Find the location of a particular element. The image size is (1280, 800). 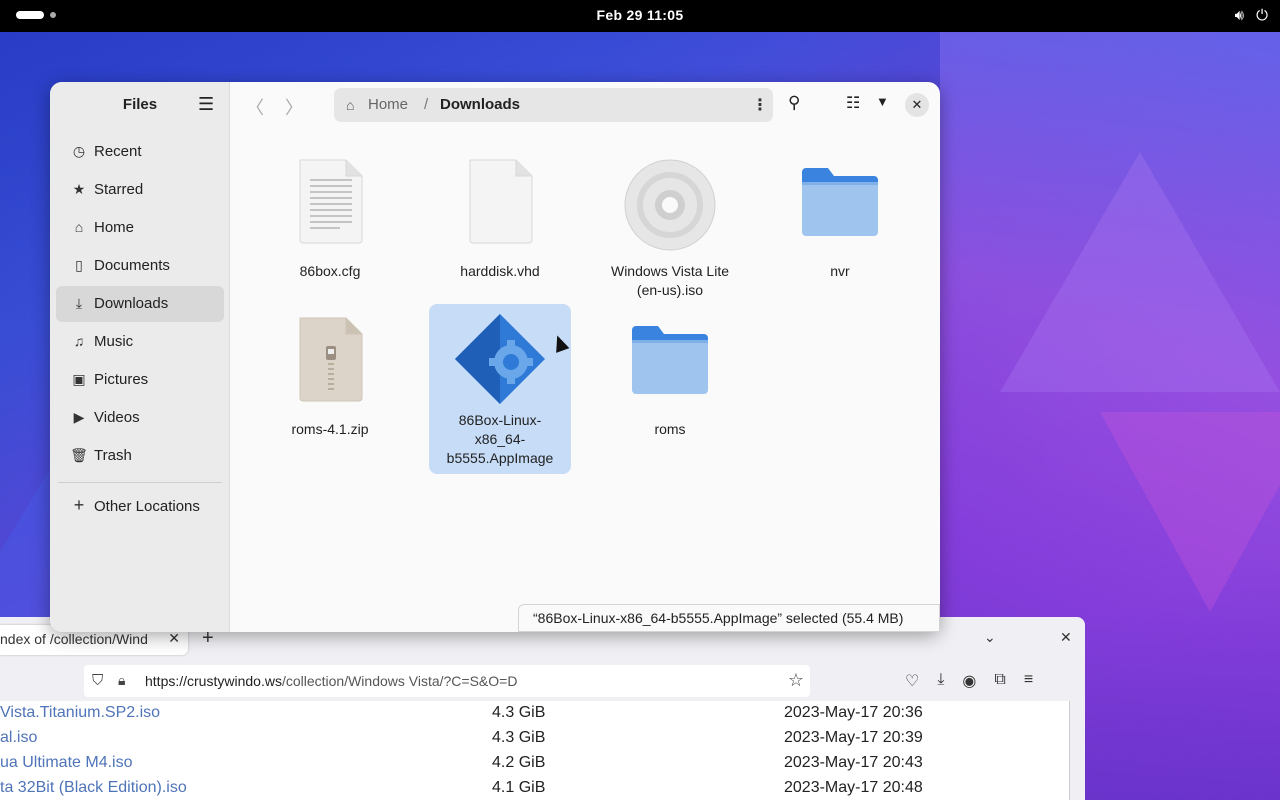

document-icon: ▯ is located at coordinates (79, 265).